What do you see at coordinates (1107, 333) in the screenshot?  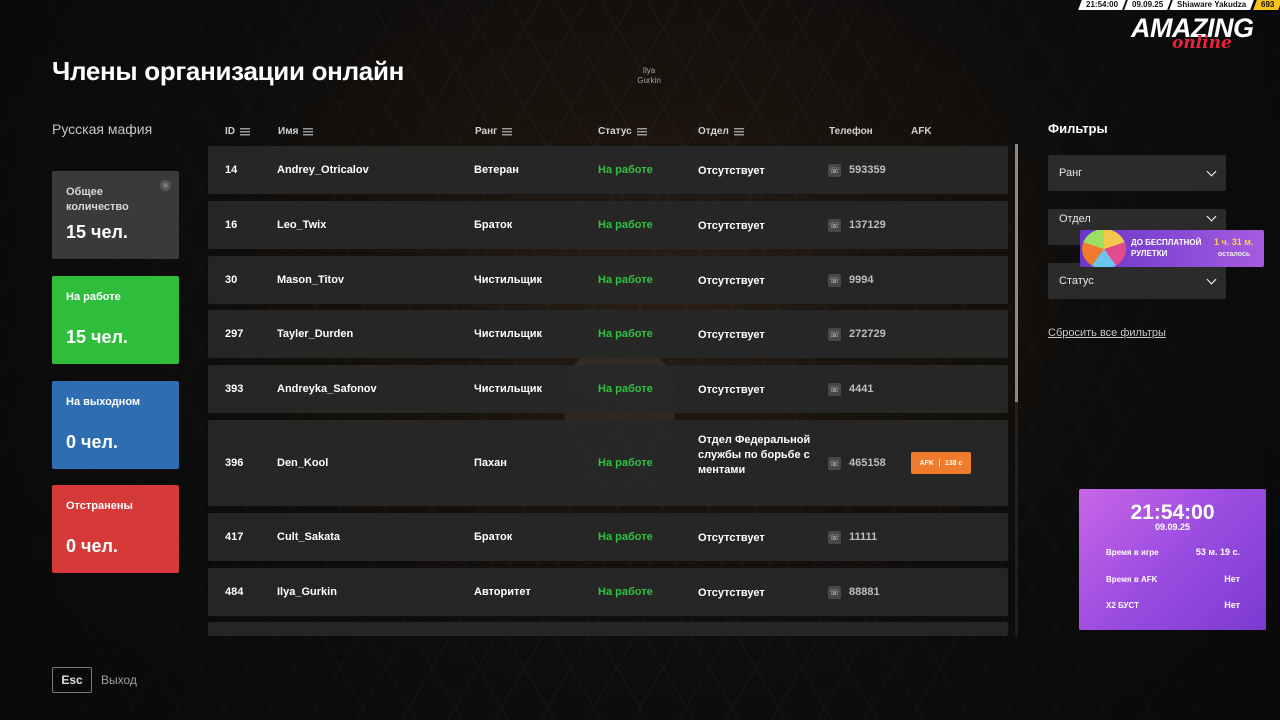 I see `reset-filters-link: Сбросить все фильтры` at bounding box center [1107, 333].